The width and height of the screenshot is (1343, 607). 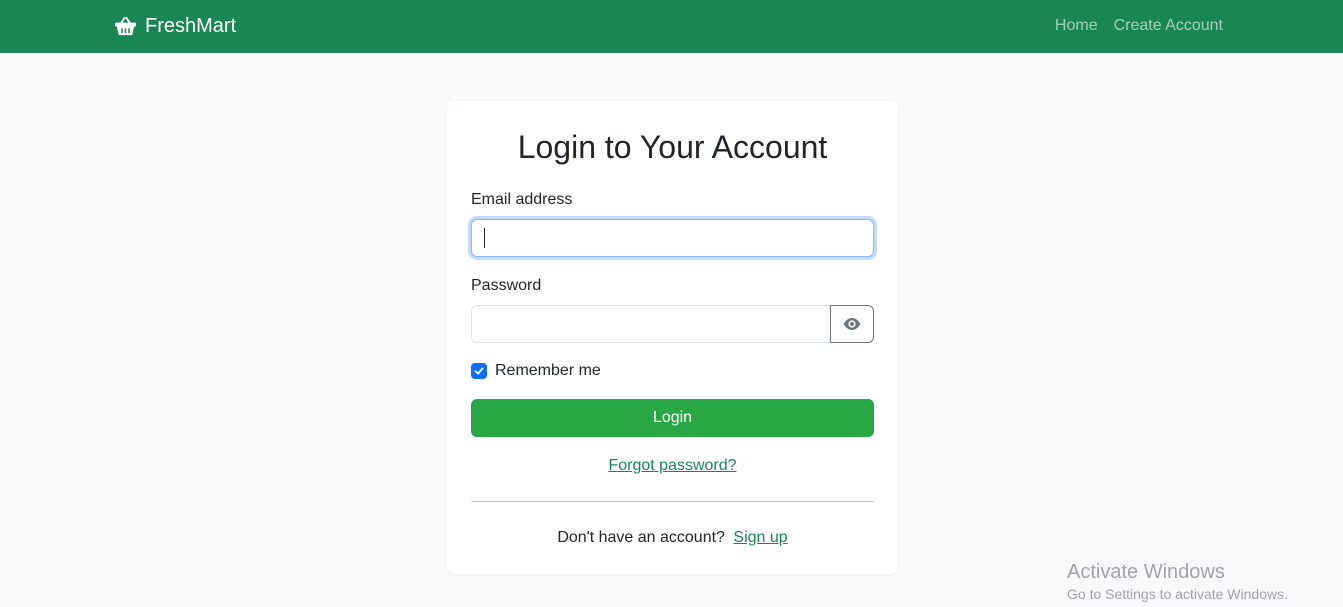 What do you see at coordinates (672, 418) in the screenshot?
I see `login-button: Login` at bounding box center [672, 418].